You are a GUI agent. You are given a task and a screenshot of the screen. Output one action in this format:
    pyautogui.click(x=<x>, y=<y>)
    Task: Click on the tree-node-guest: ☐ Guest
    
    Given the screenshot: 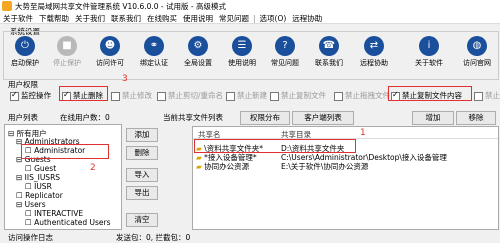 What is the action you would take?
    pyautogui.click(x=40, y=168)
    